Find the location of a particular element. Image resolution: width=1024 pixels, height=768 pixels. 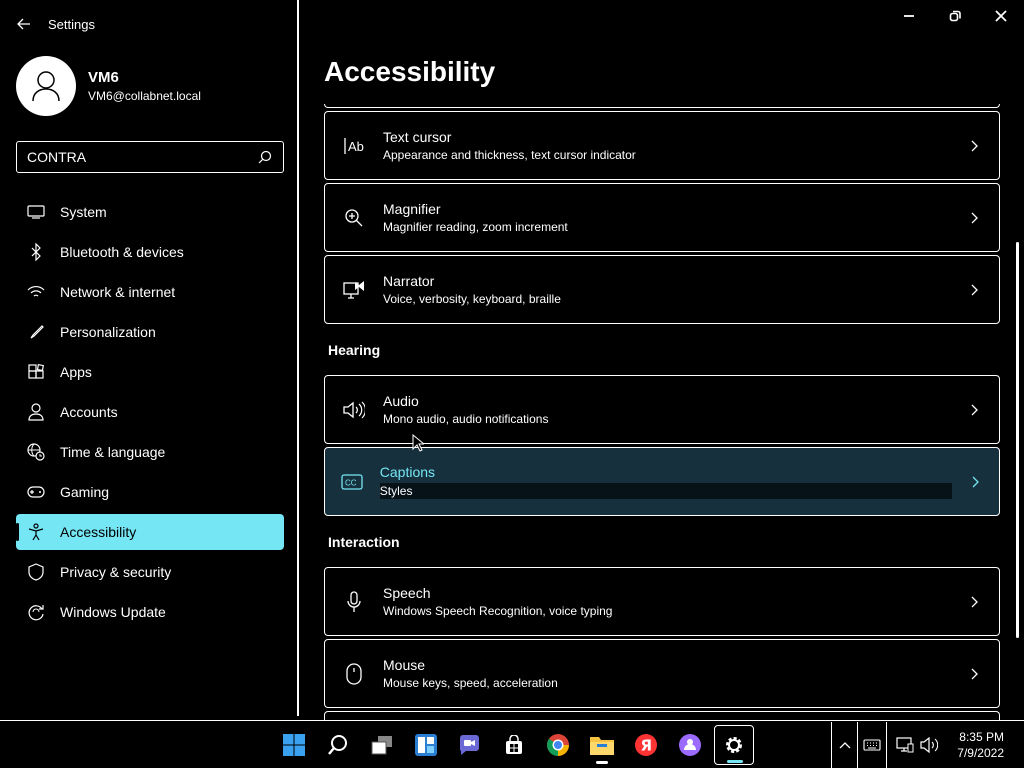

mouse-icon is located at coordinates (354, 673).